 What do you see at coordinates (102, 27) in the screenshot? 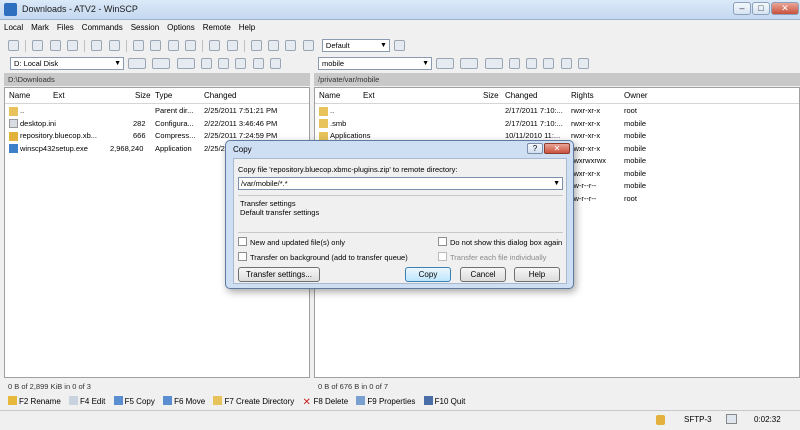
I see `menu-commands: Commands` at bounding box center [102, 27].